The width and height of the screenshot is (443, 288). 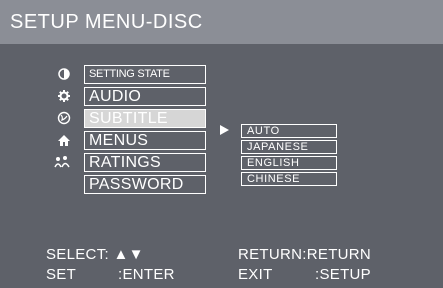 What do you see at coordinates (343, 274) in the screenshot?
I see `exit-hint-value: :SETUP` at bounding box center [343, 274].